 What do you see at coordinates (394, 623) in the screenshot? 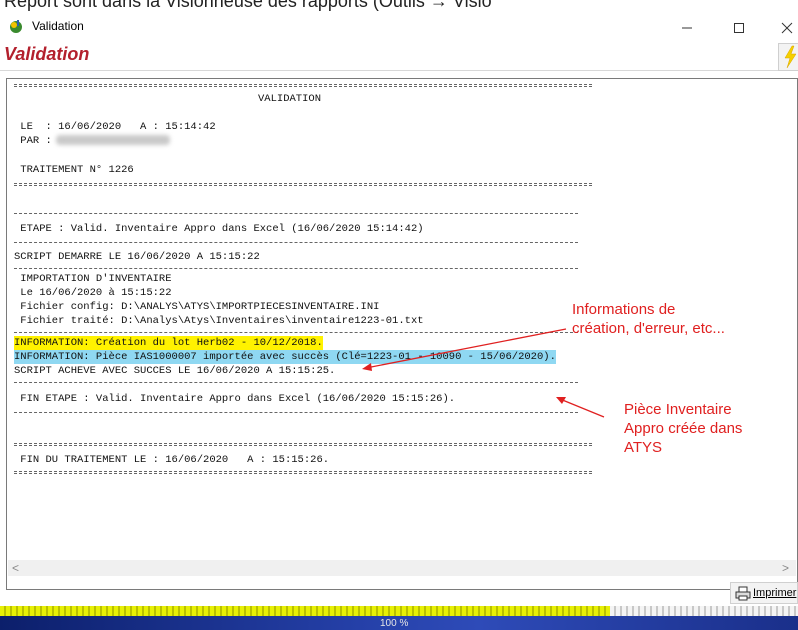
I see `progress-text: 100 %` at bounding box center [394, 623].